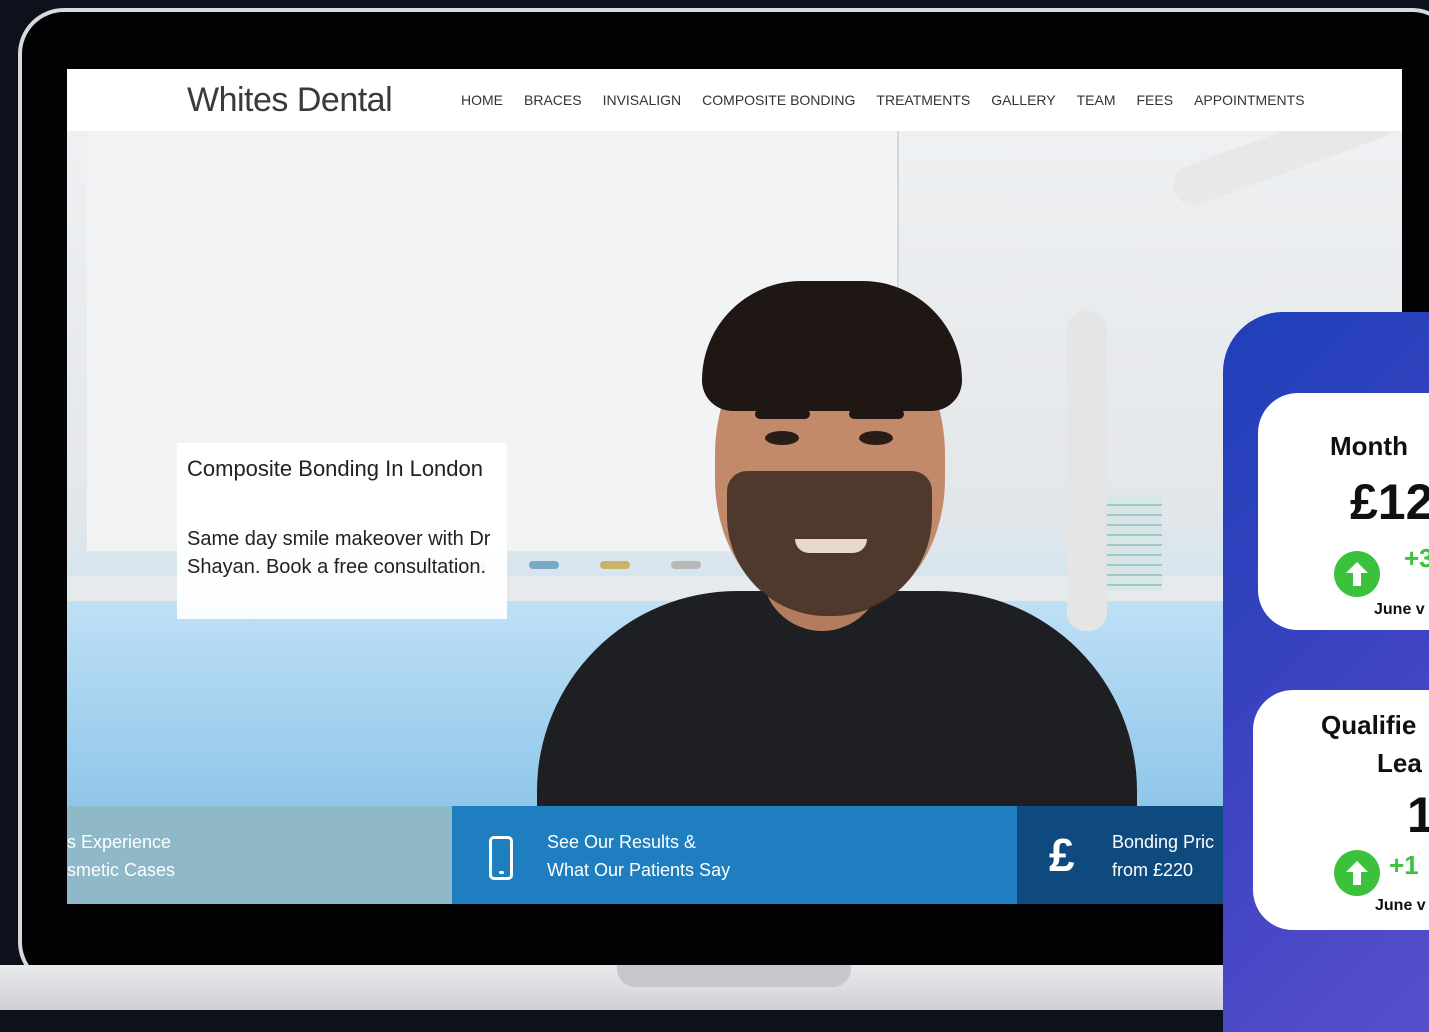 The image size is (1429, 1032). I want to click on card2-note: June v, so click(1400, 905).